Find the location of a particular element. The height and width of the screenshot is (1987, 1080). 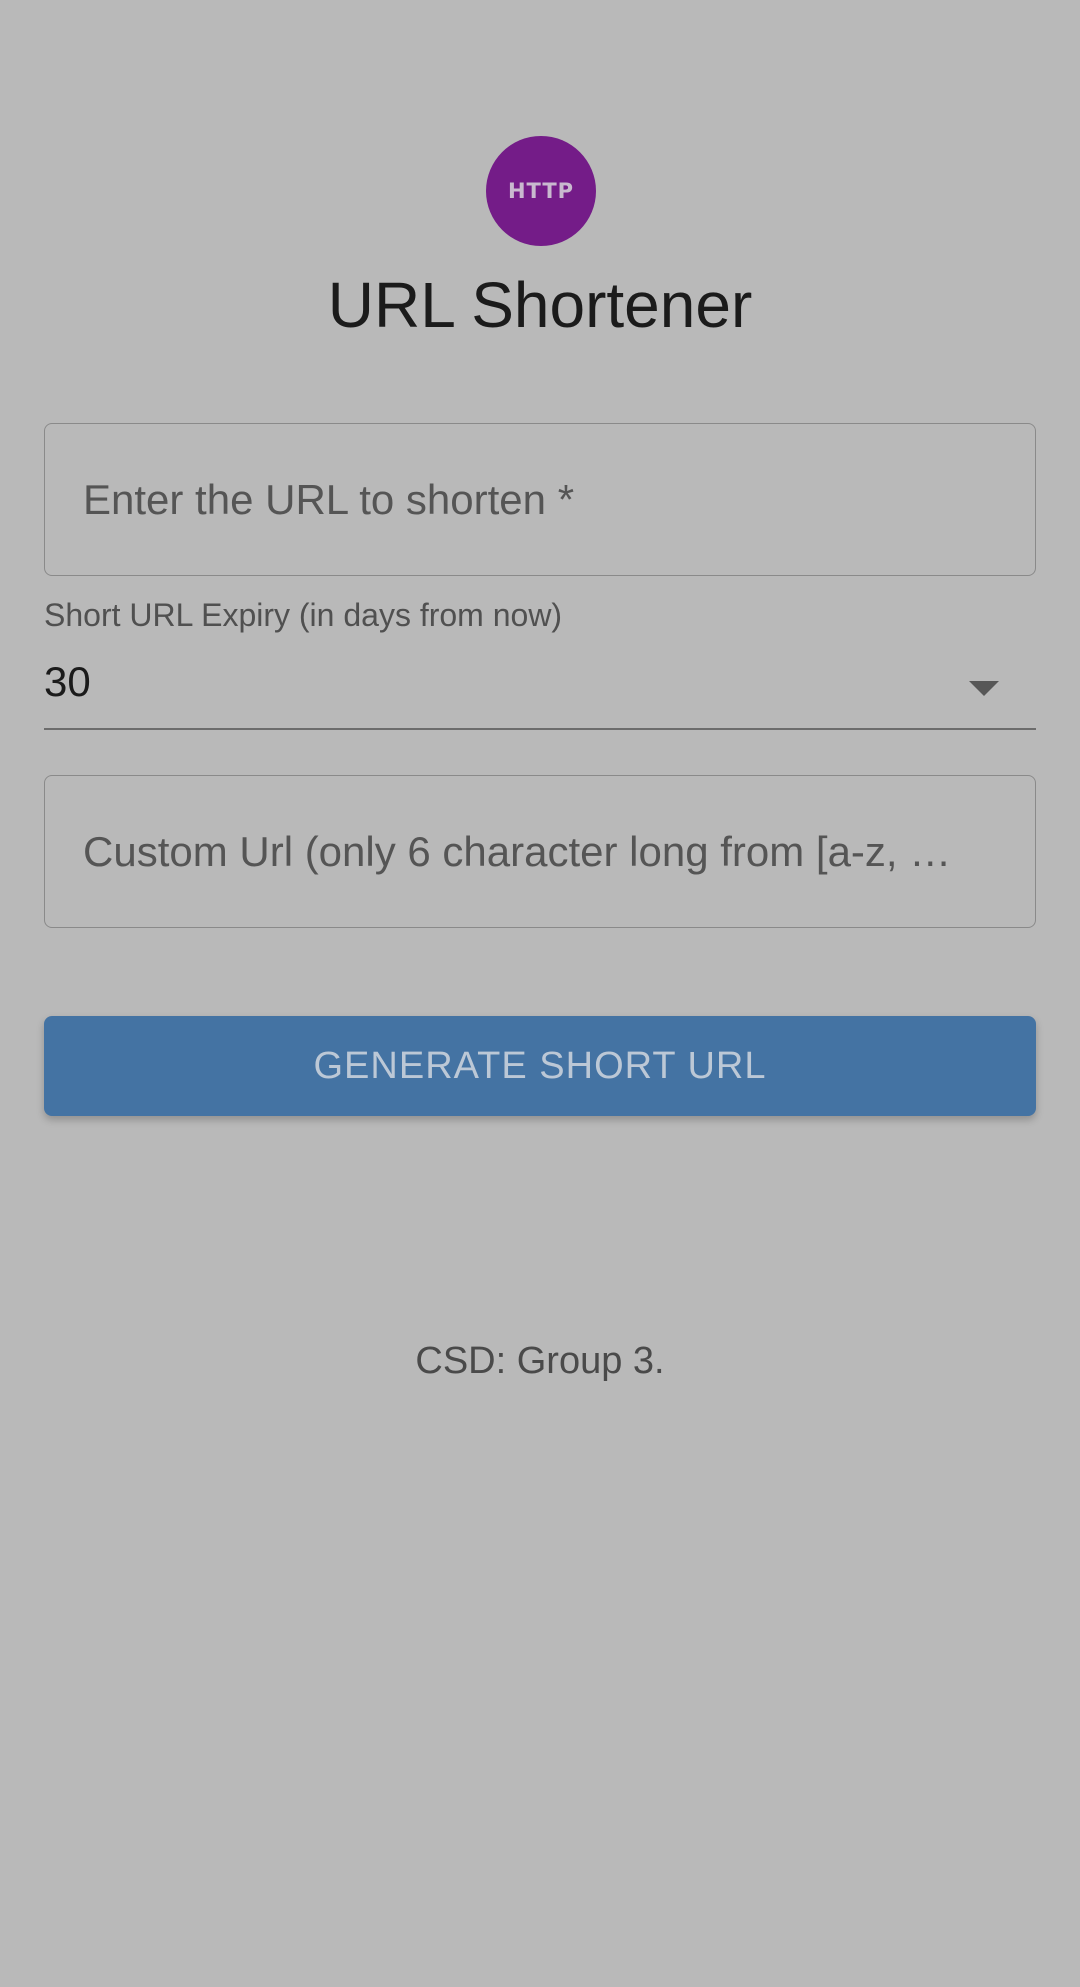

page-title: URL Shortener is located at coordinates (540, 305).